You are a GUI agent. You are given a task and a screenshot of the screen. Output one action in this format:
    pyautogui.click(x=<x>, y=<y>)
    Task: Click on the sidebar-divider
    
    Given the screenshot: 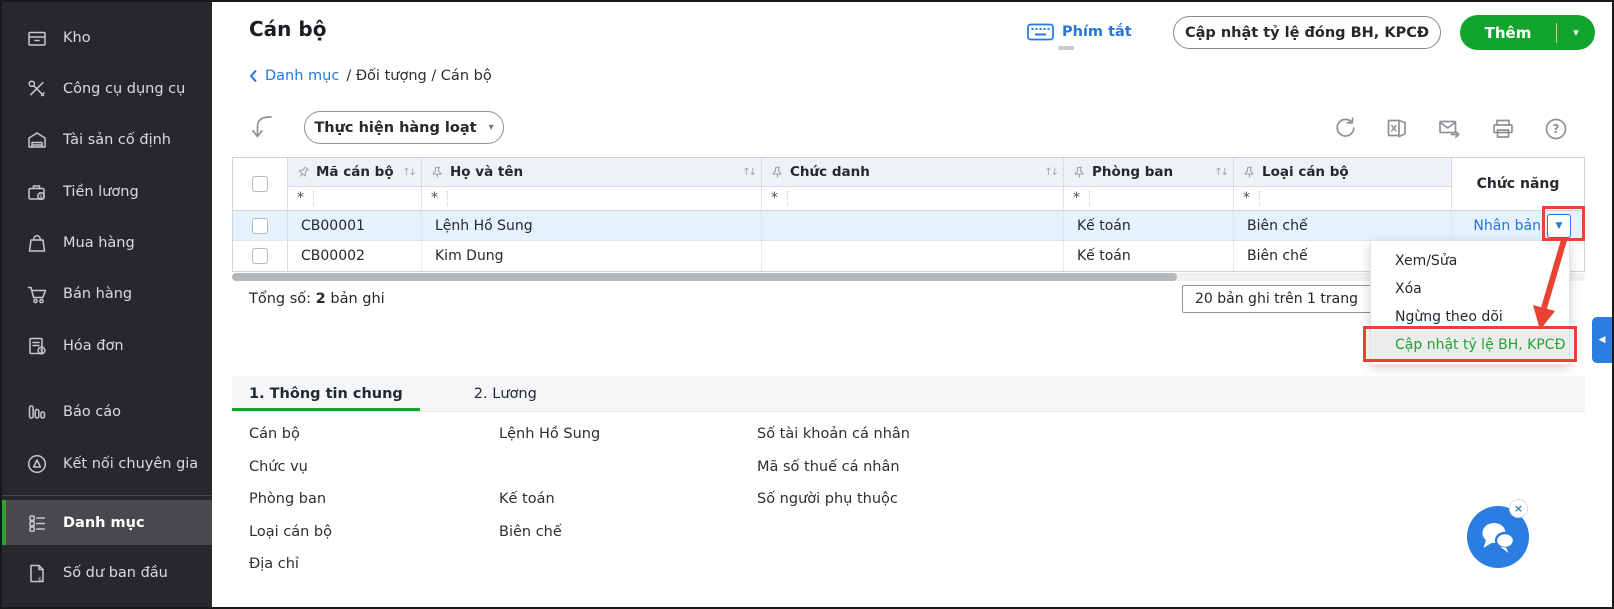 What is the action you would take?
    pyautogui.click(x=107, y=495)
    